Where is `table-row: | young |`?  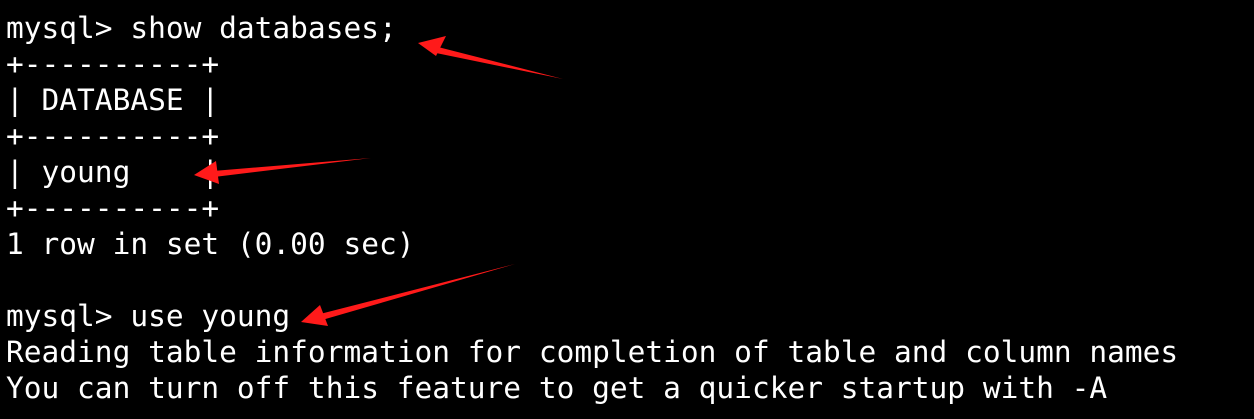
table-row: | young | is located at coordinates (113, 172).